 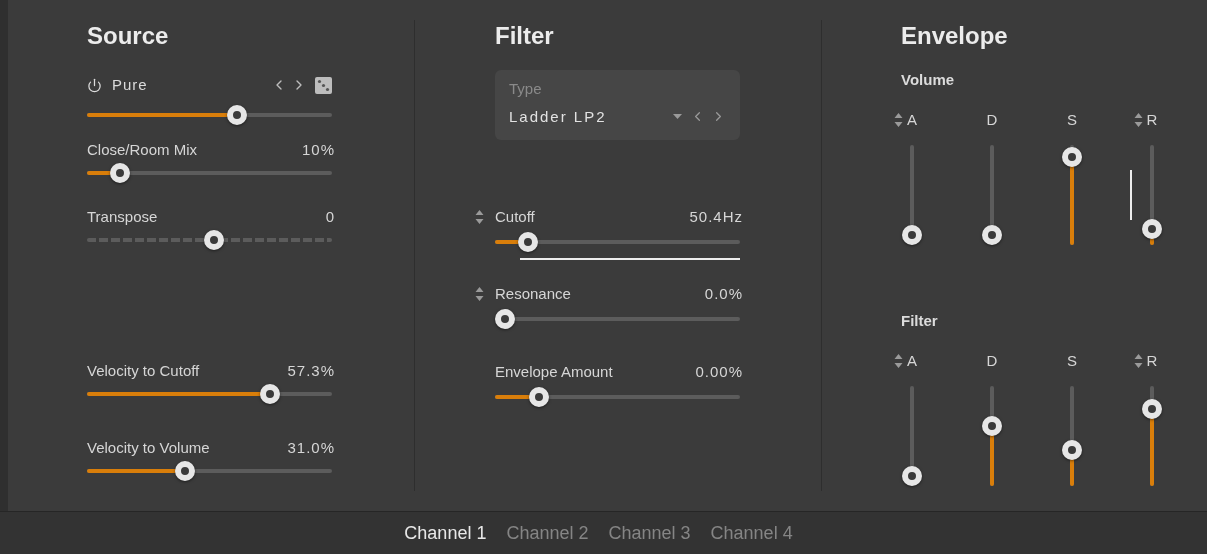 I want to click on slider-label: Resonance, so click(x=533, y=293).